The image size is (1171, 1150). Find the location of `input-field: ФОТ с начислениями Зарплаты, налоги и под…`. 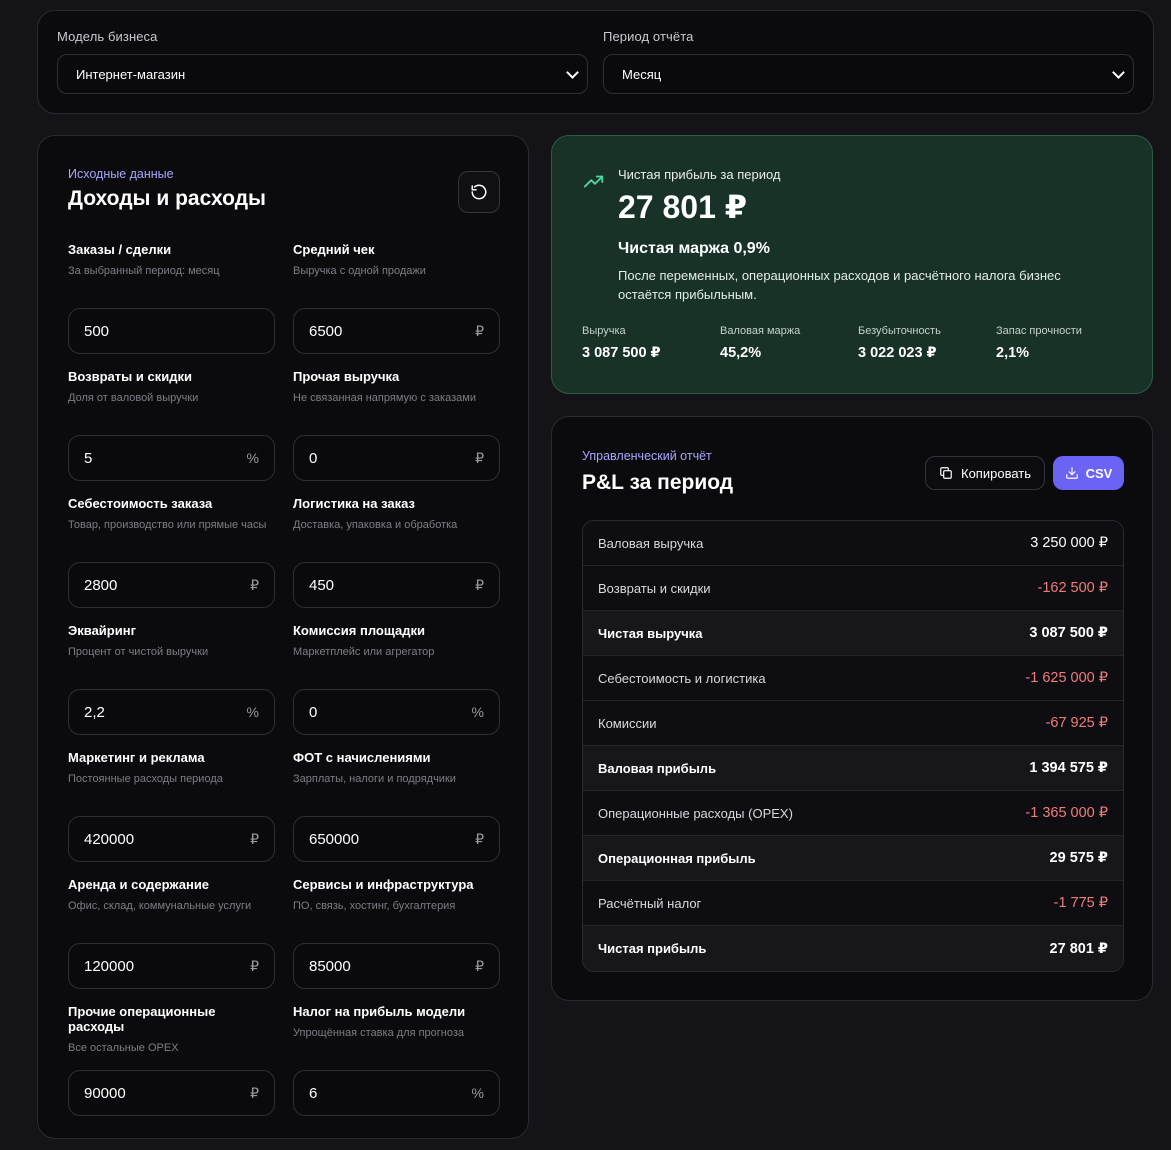

input-field: ФОТ с начислениями Зарплаты, налоги и под… is located at coordinates (396, 806).